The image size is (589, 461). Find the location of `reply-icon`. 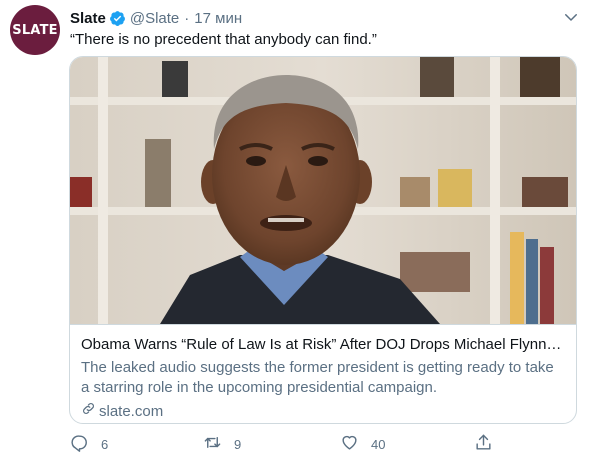

reply-icon is located at coordinates (79, 444).